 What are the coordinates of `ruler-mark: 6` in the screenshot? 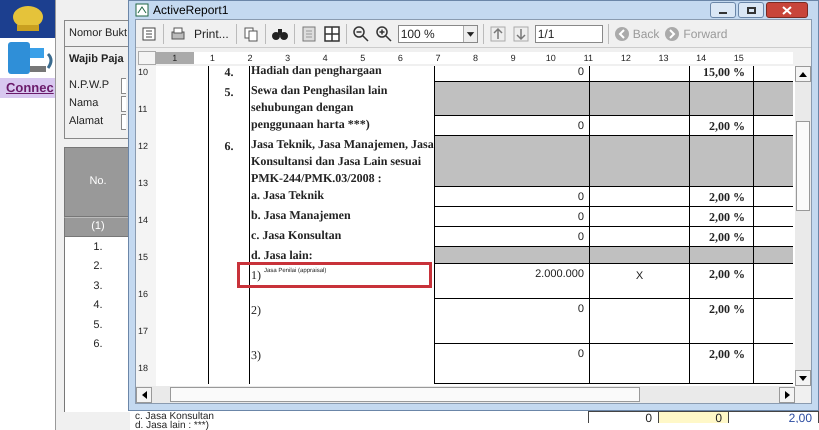 It's located at (400, 58).